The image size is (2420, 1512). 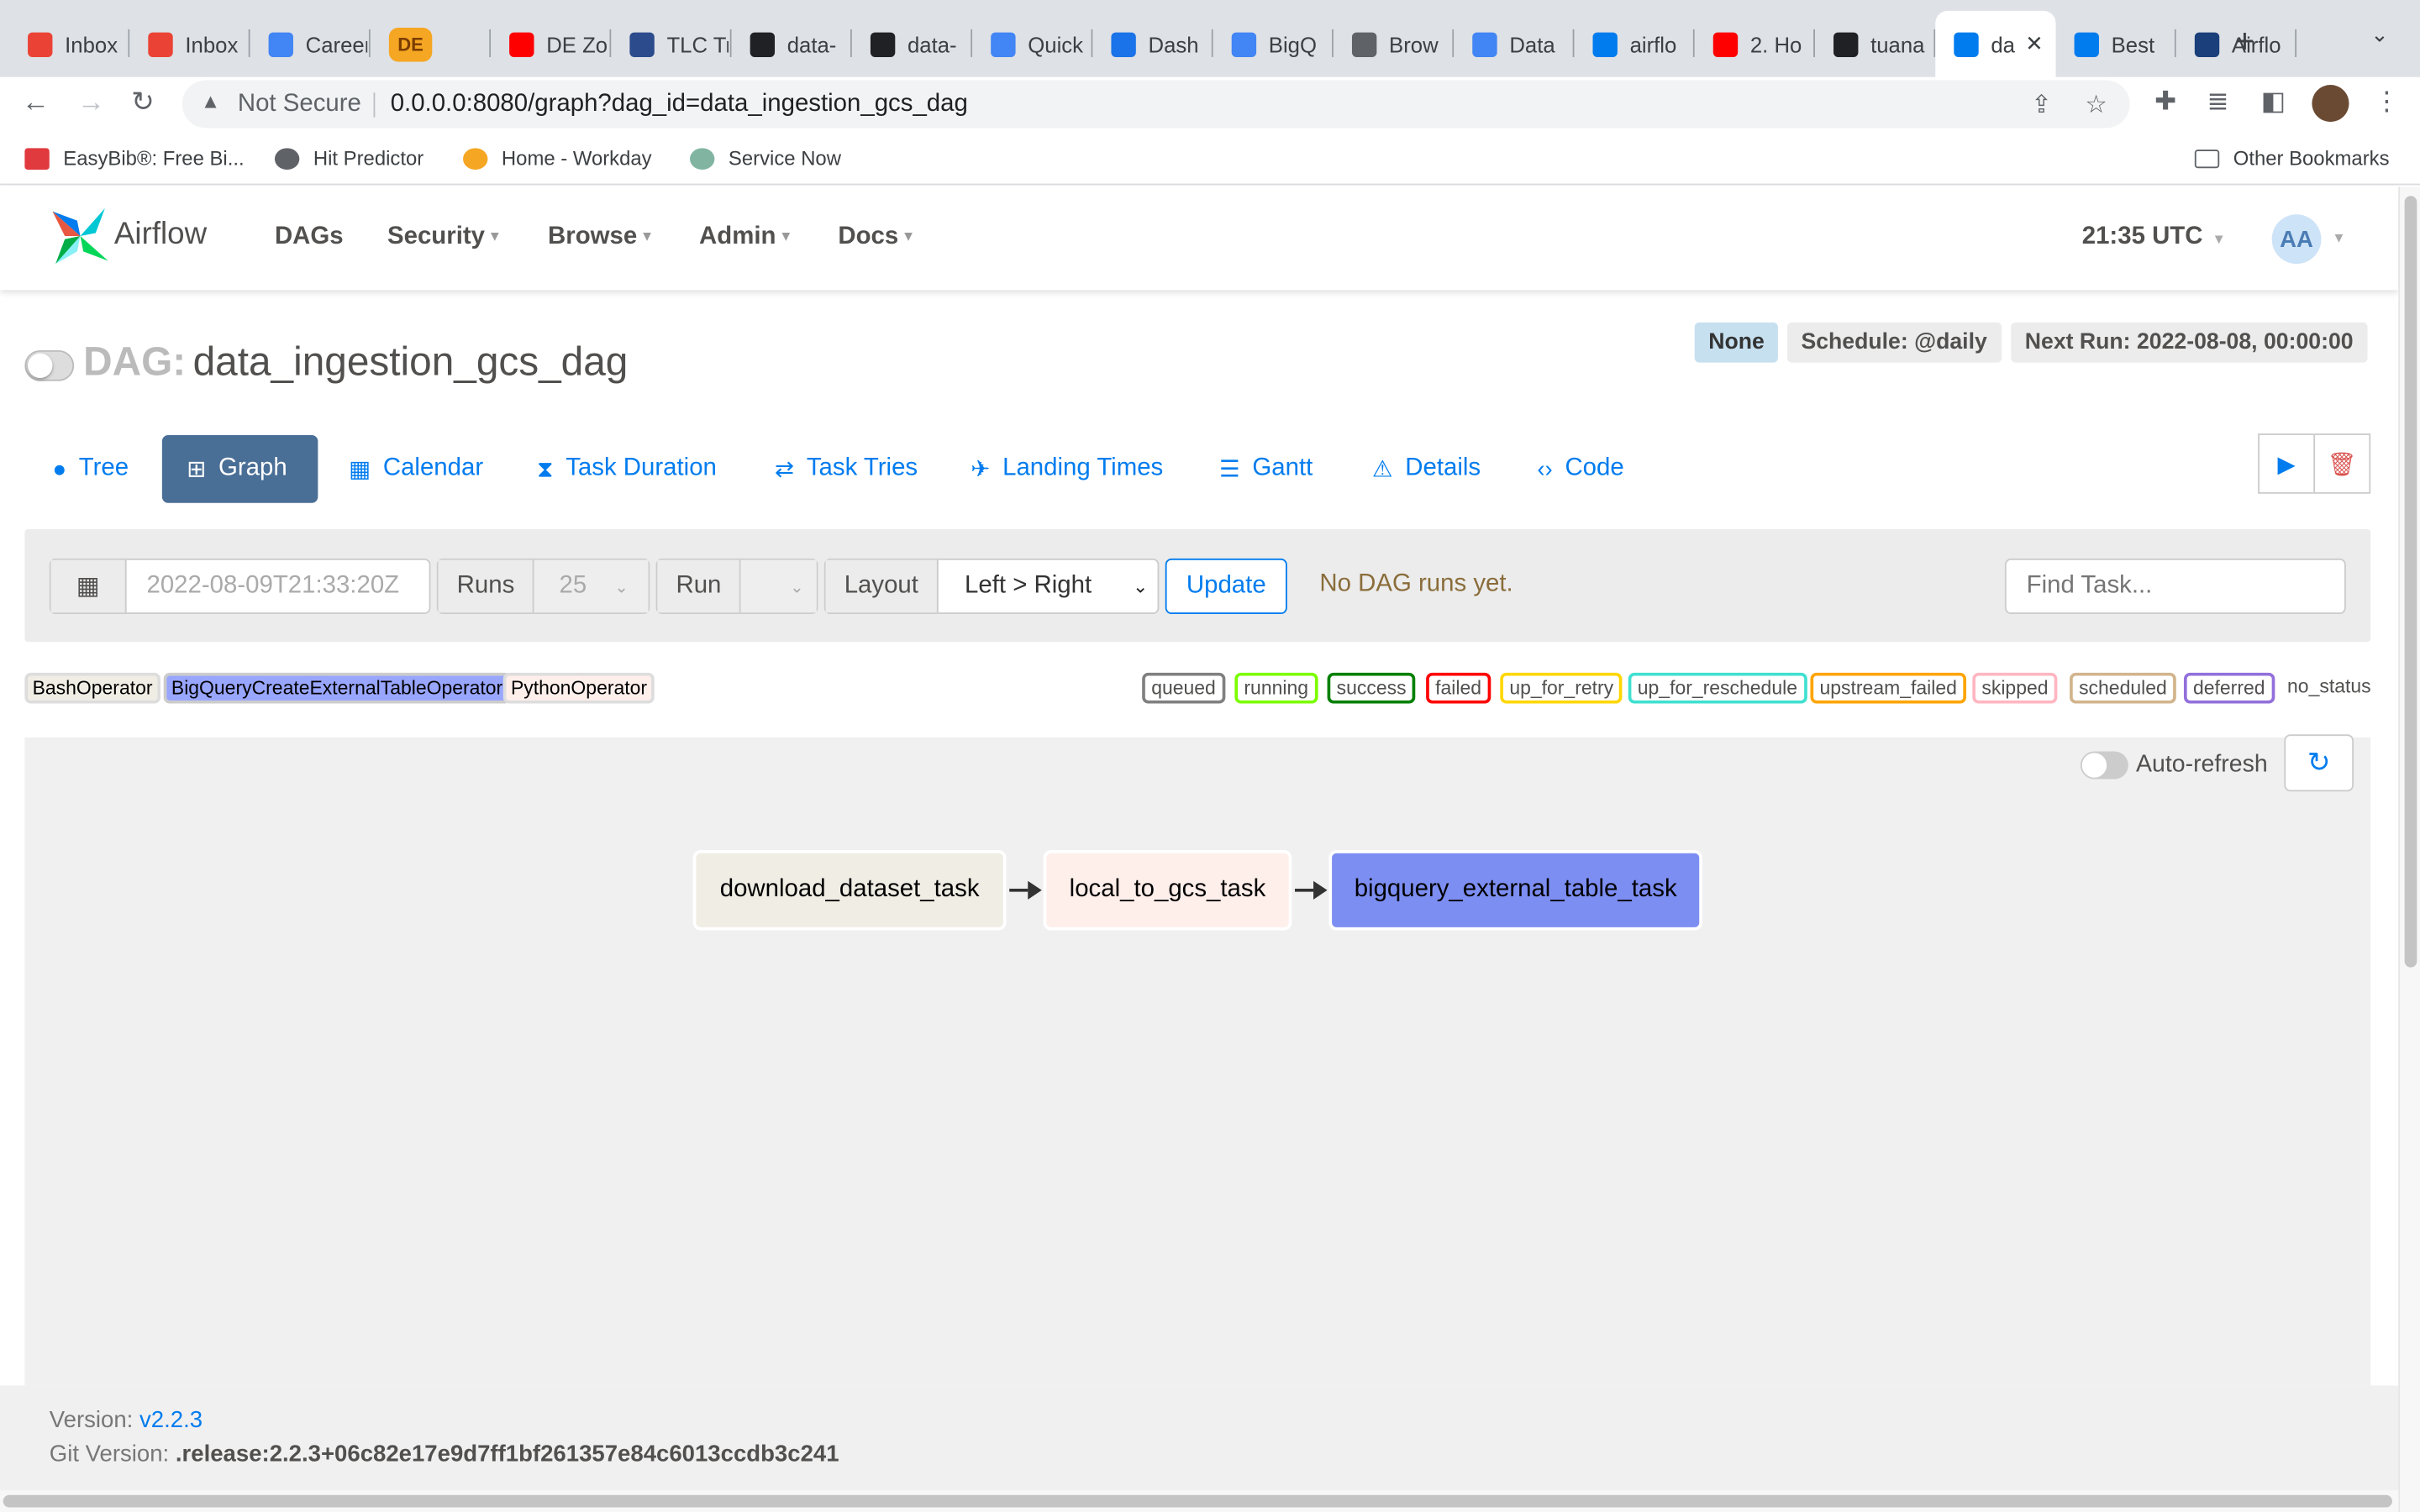 I want to click on tab-landing-times: ✈ Landing Times, so click(x=1067, y=469).